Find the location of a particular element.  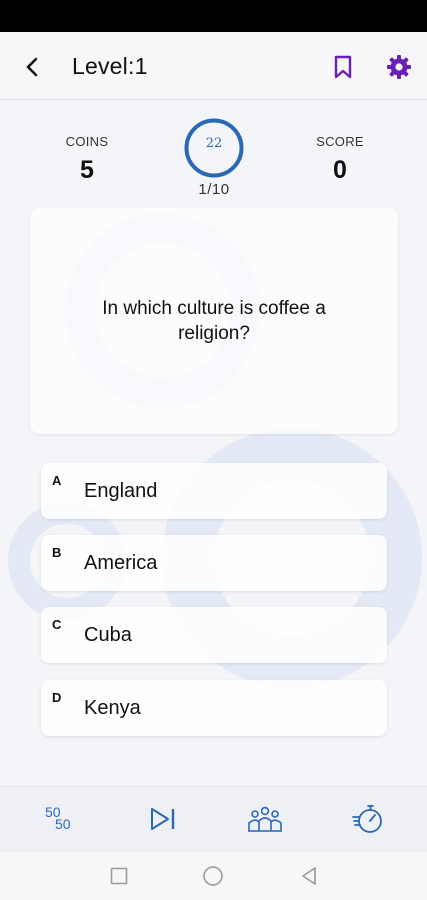

timer: 22 is located at coordinates (214, 148).